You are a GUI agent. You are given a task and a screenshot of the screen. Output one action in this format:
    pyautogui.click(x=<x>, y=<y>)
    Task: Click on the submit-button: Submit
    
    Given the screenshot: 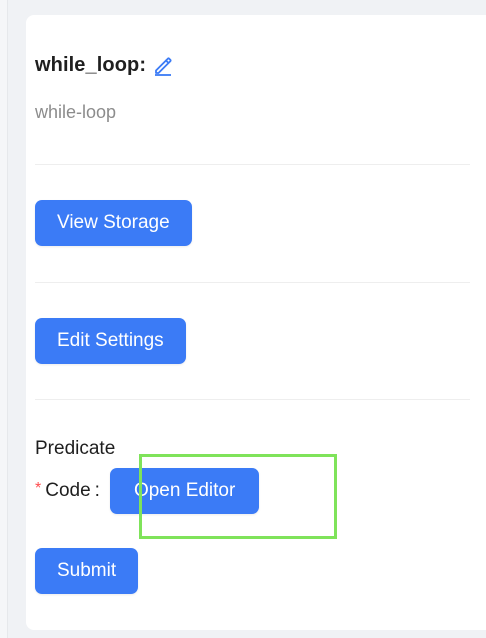 What is the action you would take?
    pyautogui.click(x=87, y=571)
    